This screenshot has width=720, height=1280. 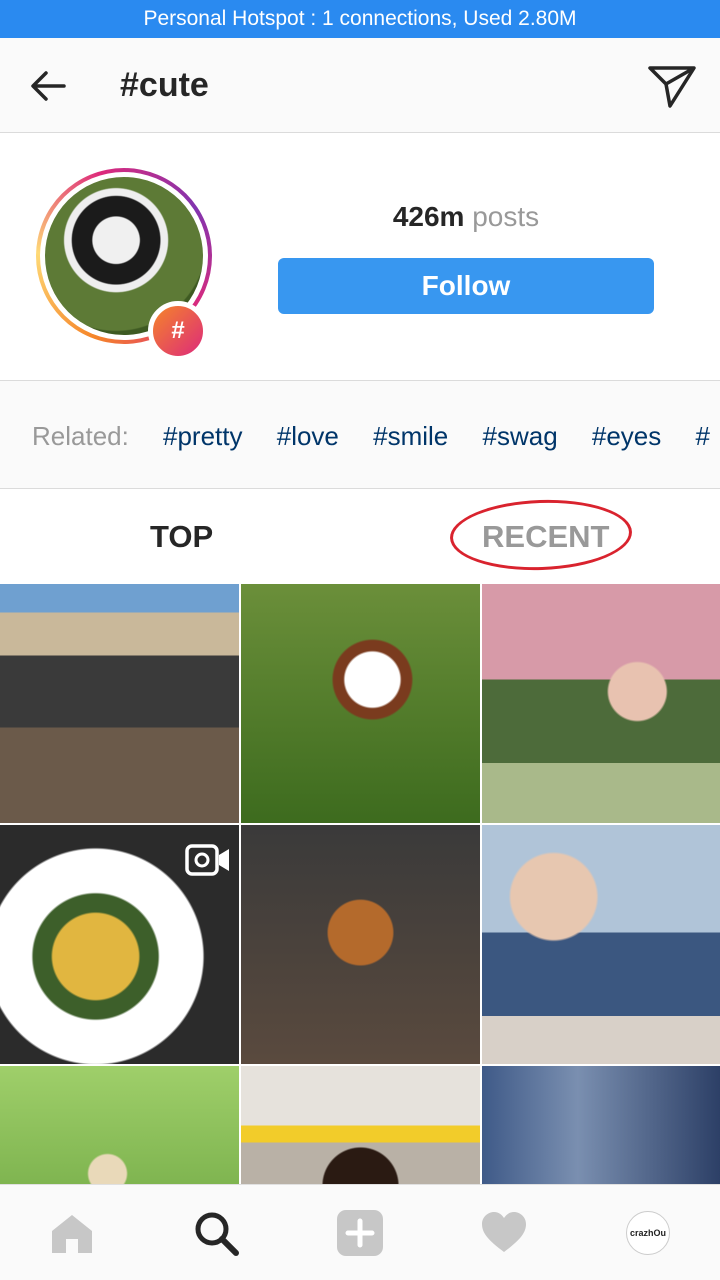 I want to click on hashtag-badge-icon: #, so click(x=178, y=331).